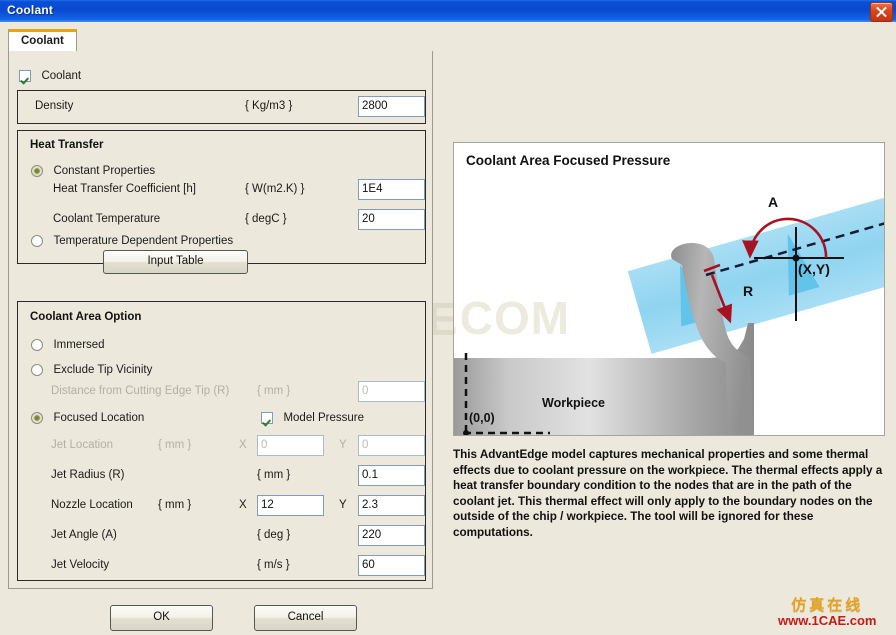  I want to click on coolant-jet-band, so click(755, 271).